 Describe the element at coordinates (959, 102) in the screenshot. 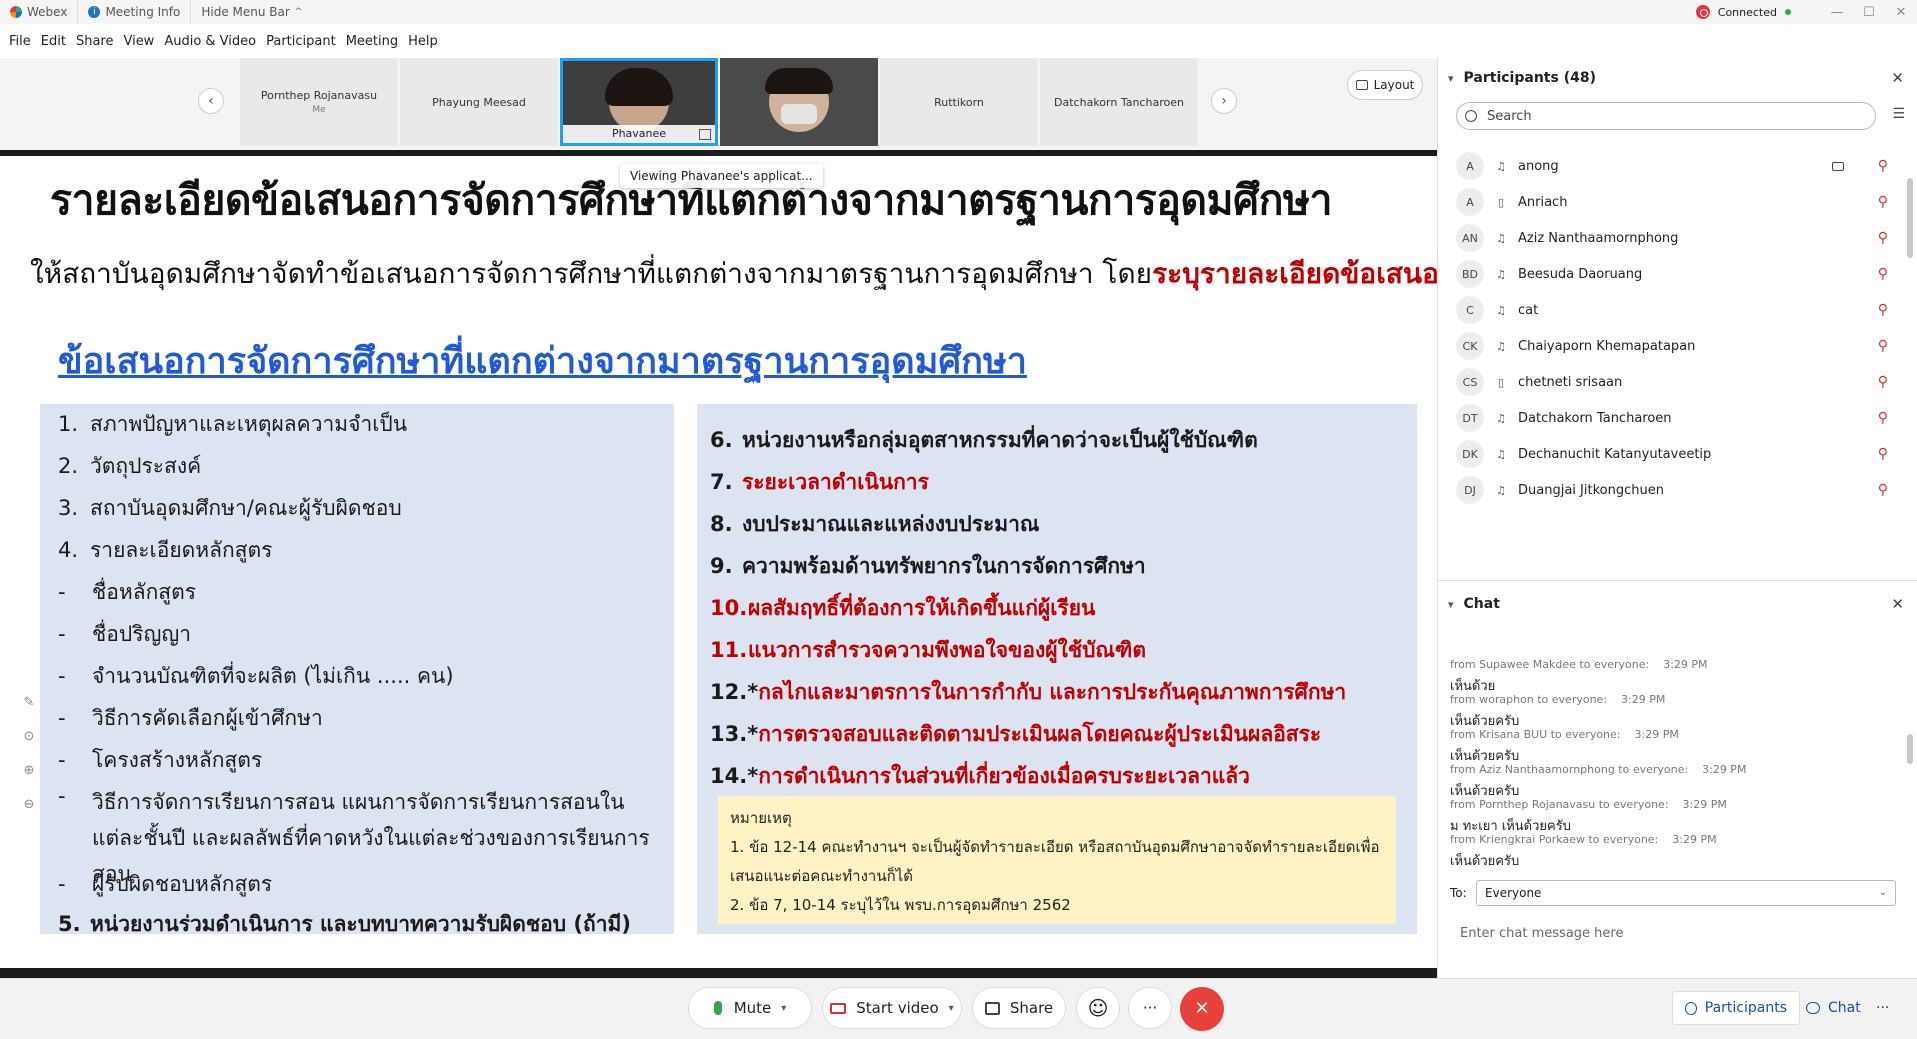

I see `video-tile-ruttikorn: Ruttikorn` at that location.